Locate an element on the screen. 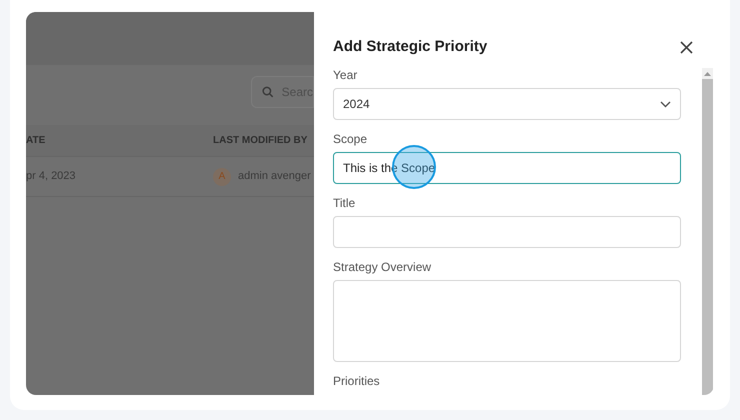 The width and height of the screenshot is (740, 420). text-field is located at coordinates (507, 232).